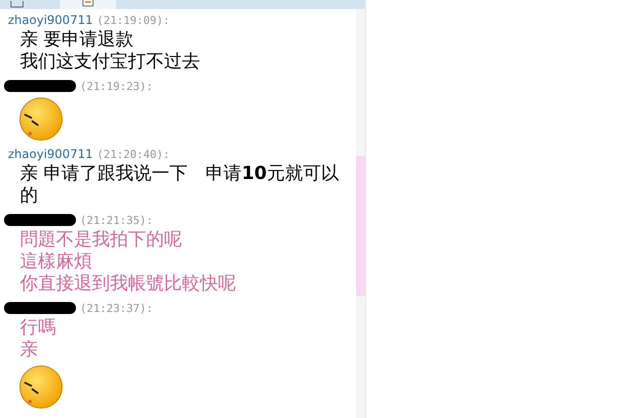 The image size is (640, 418). Describe the element at coordinates (128, 284) in the screenshot. I see `message-text: 你直接退到我帳號比較快呢` at that location.